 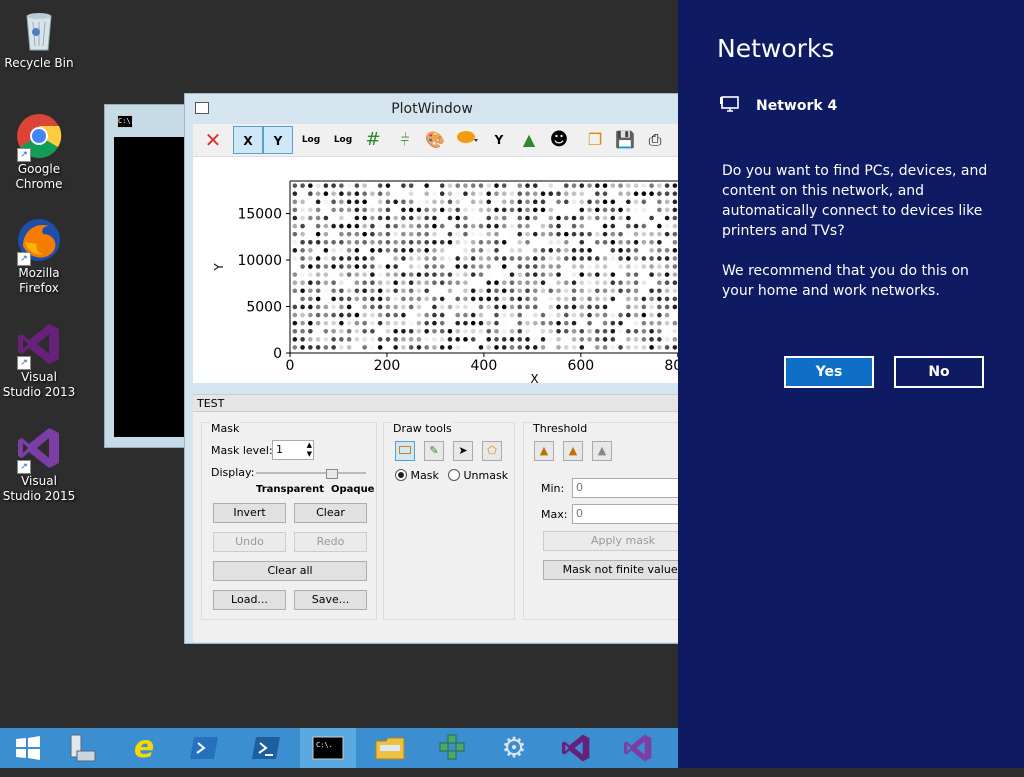 I want to click on mask-level-spinbox: 1 ▲ ▼, so click(x=293, y=450).